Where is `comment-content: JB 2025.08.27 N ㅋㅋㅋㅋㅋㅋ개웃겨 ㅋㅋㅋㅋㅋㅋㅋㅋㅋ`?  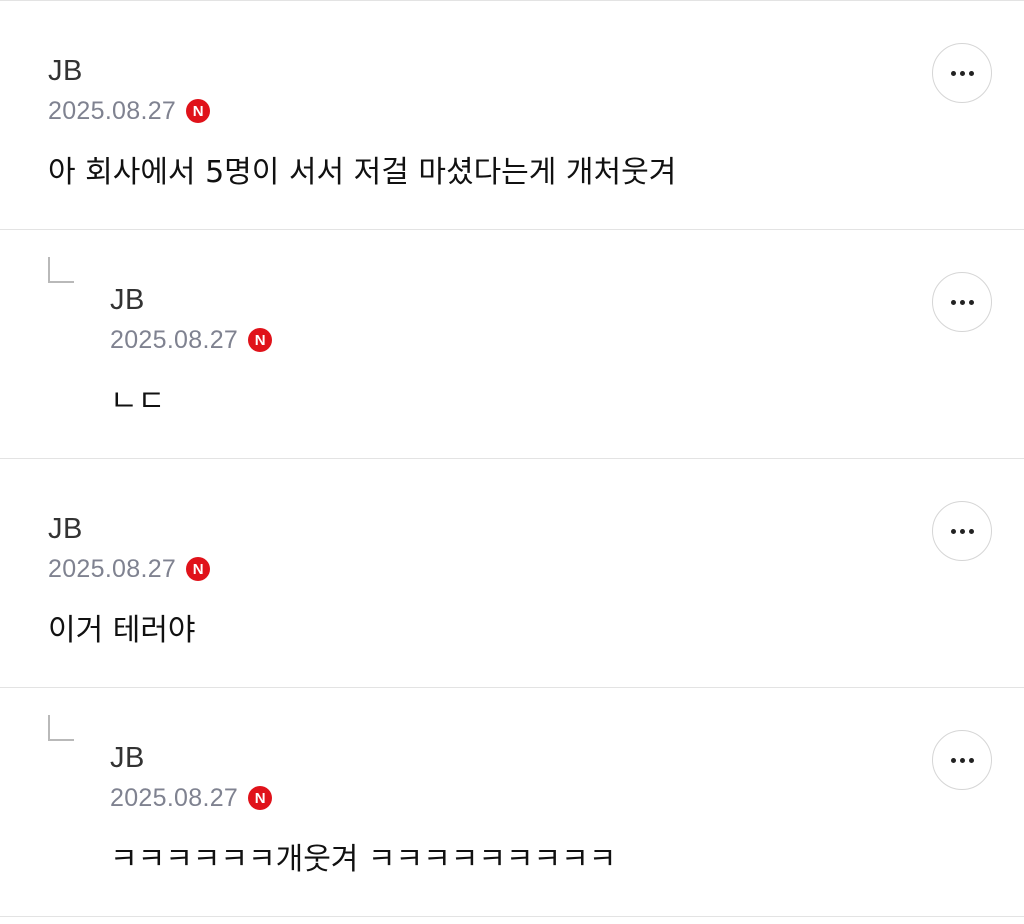
comment-content: JB 2025.08.27 N ㅋㅋㅋㅋㅋㅋ개웃겨 ㅋㅋㅋㅋㅋㅋㅋㅋㅋ is located at coordinates (507, 809).